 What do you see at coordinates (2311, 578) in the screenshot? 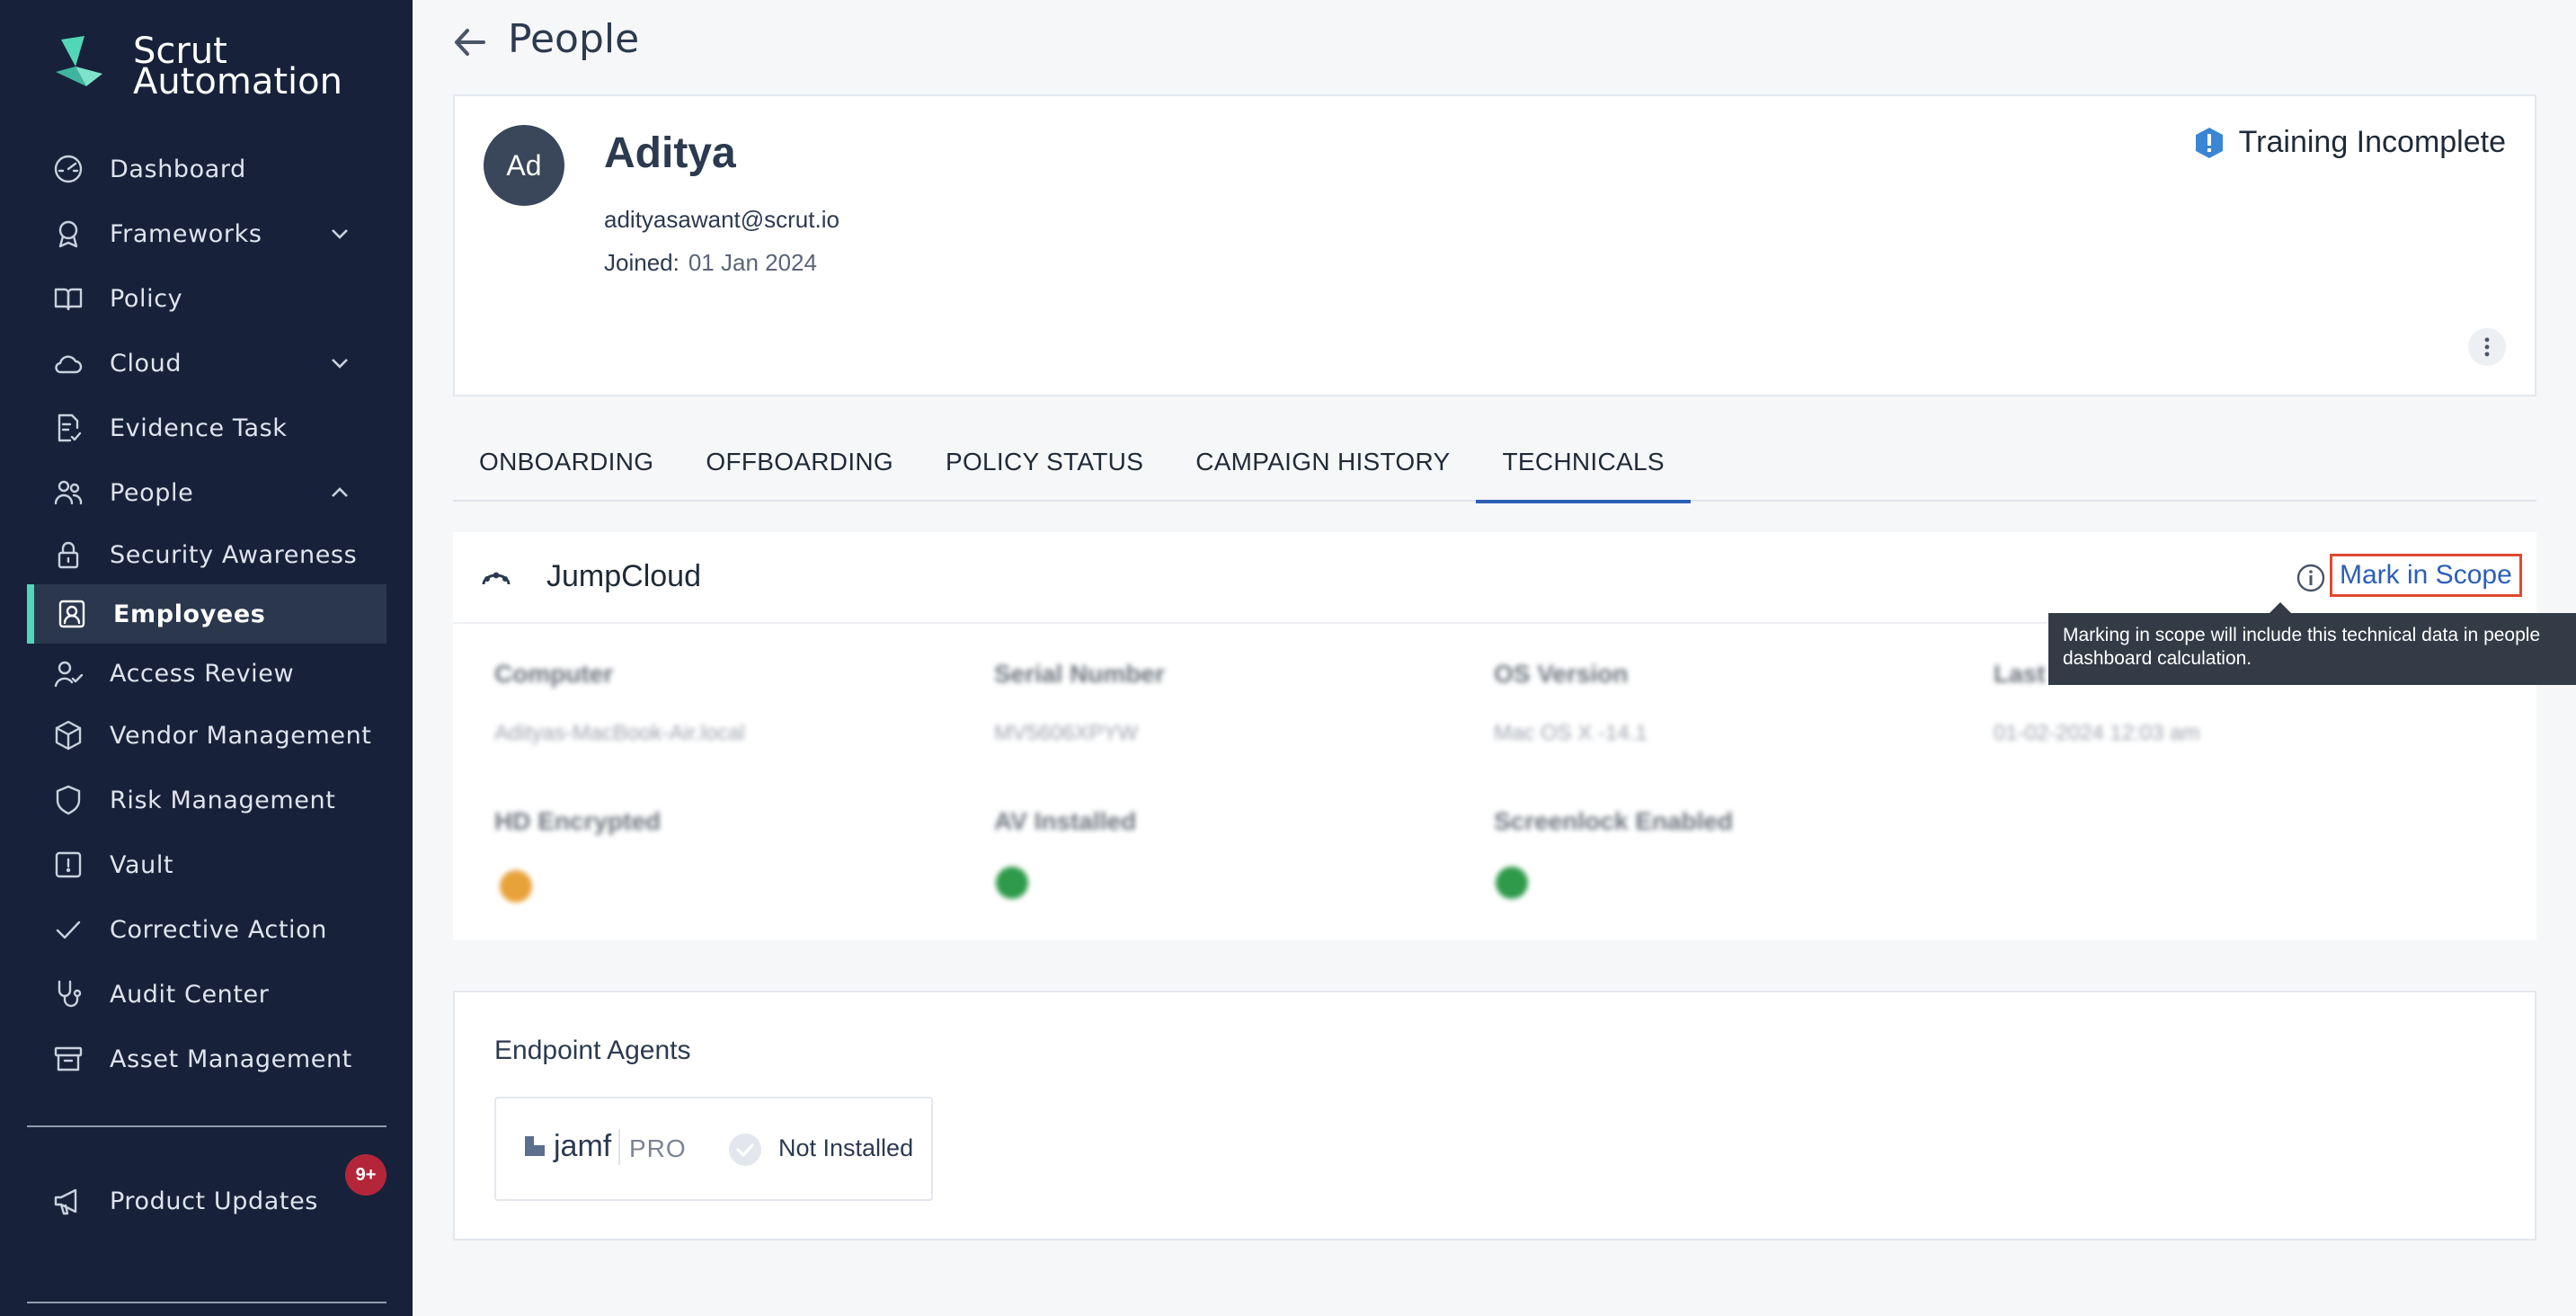
I see `info-icon` at bounding box center [2311, 578].